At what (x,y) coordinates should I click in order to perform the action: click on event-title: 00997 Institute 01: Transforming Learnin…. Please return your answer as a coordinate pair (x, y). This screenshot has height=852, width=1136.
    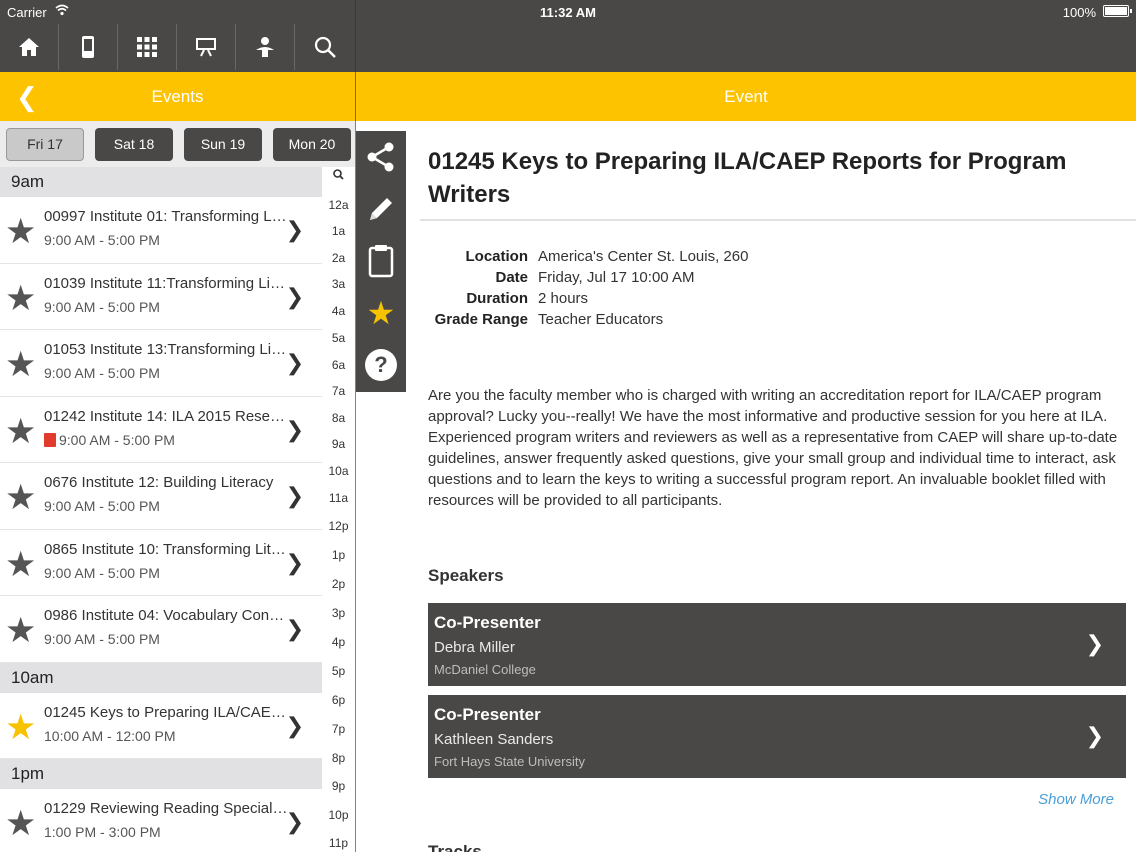
    Looking at the image, I should click on (166, 216).